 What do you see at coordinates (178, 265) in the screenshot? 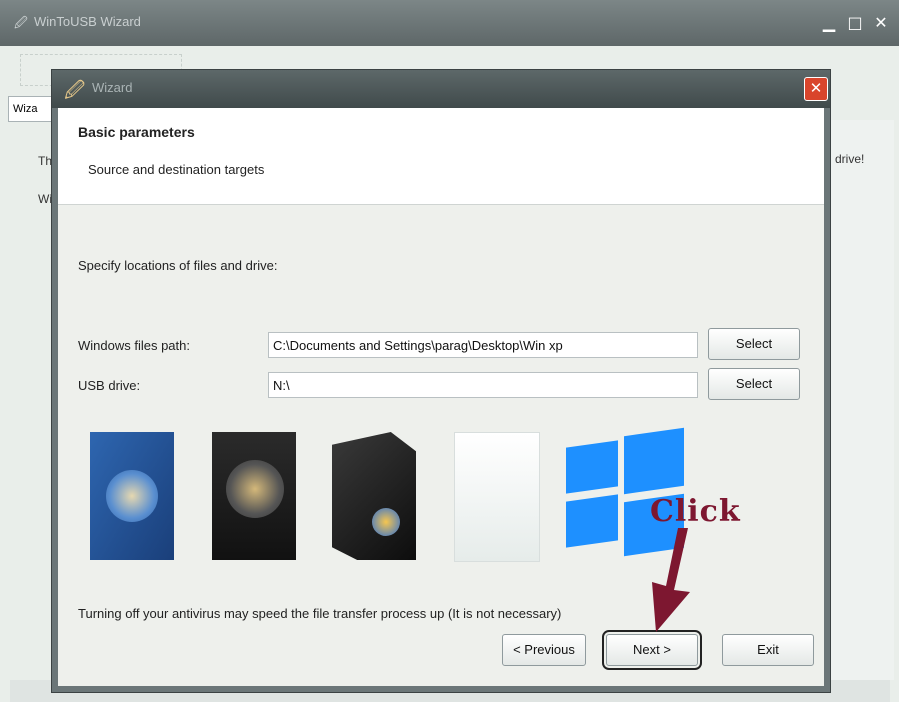
I see `instructions-label: Specify locations of files and drive:` at bounding box center [178, 265].